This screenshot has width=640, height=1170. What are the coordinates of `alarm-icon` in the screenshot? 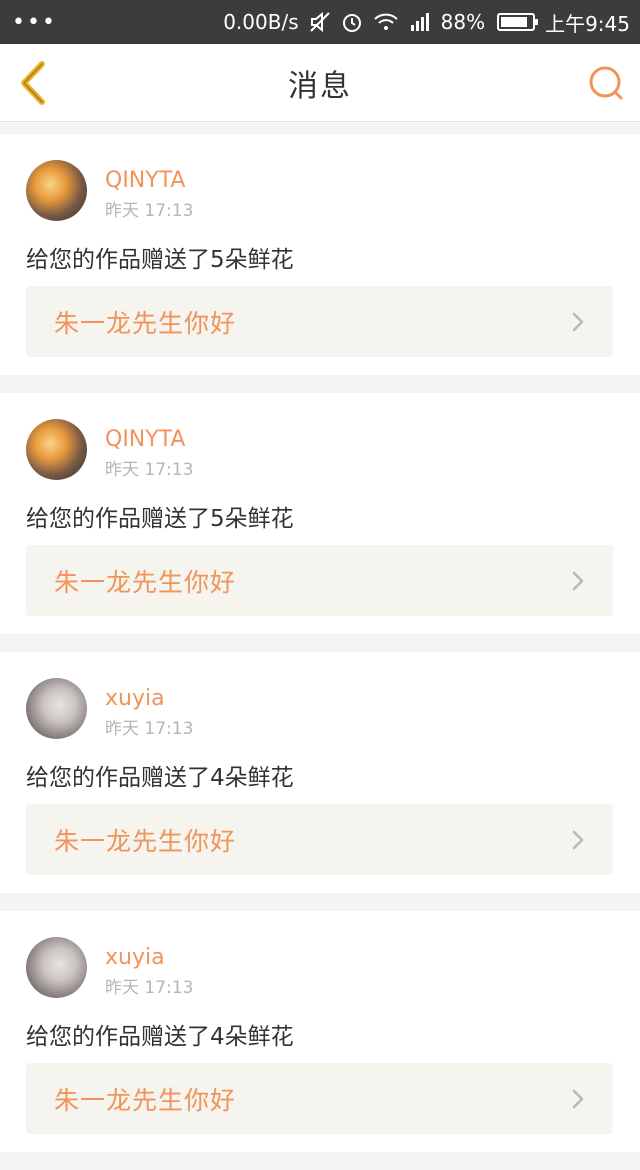 It's located at (352, 22).